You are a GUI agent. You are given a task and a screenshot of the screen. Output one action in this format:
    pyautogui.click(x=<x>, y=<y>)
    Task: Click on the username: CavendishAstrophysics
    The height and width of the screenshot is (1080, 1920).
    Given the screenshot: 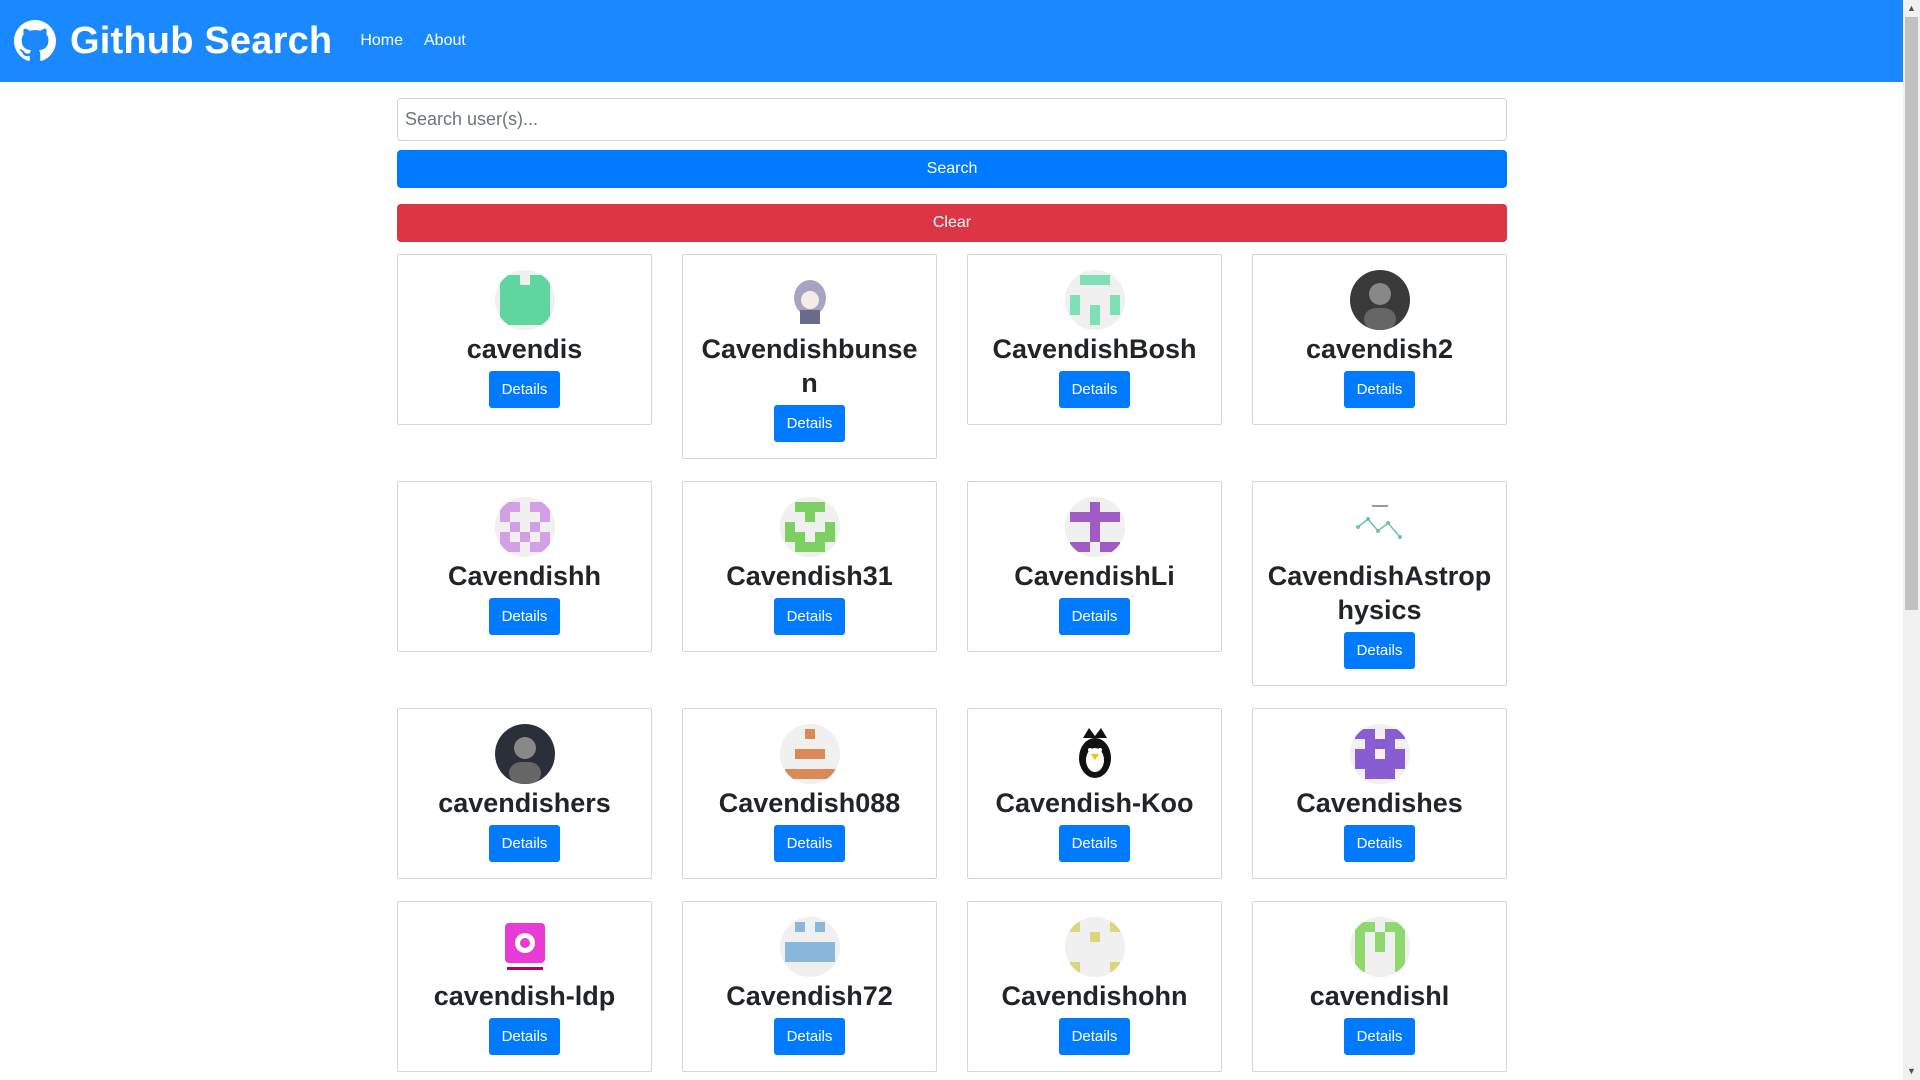 What is the action you would take?
    pyautogui.click(x=1379, y=593)
    